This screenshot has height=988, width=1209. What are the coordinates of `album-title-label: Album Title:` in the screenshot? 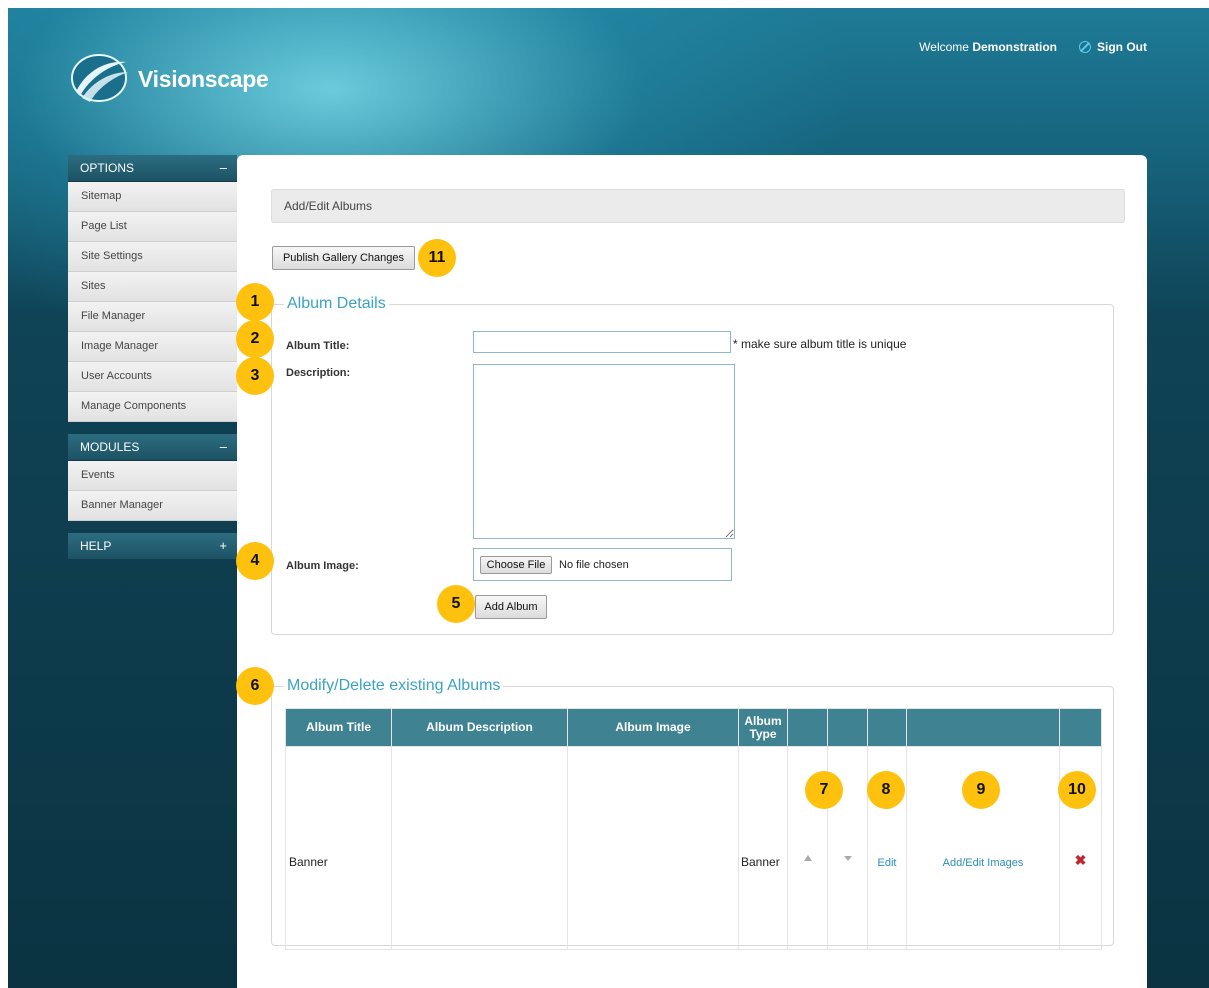 It's located at (318, 346).